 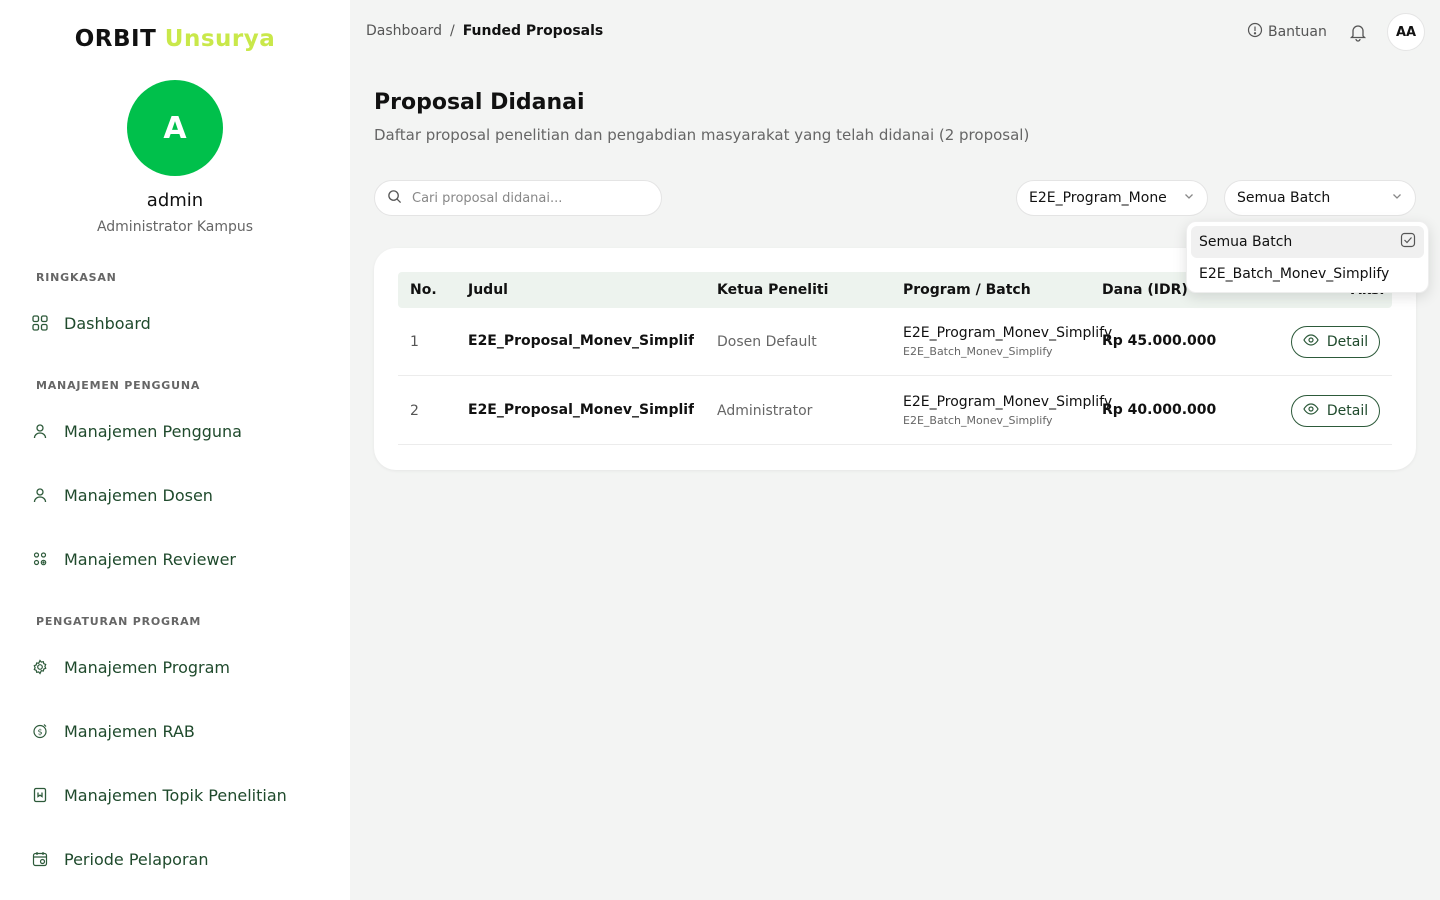 What do you see at coordinates (1297, 32) in the screenshot?
I see `help-label: Bantuan` at bounding box center [1297, 32].